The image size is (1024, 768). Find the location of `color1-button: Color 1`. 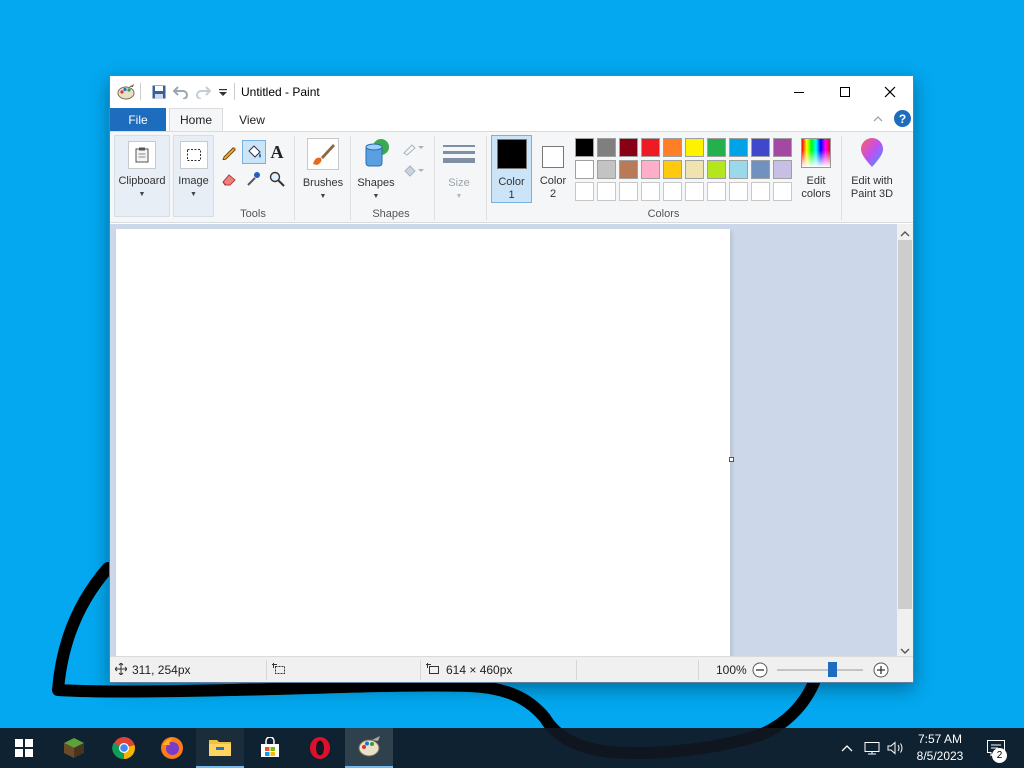

color1-button: Color 1 is located at coordinates (511, 169).